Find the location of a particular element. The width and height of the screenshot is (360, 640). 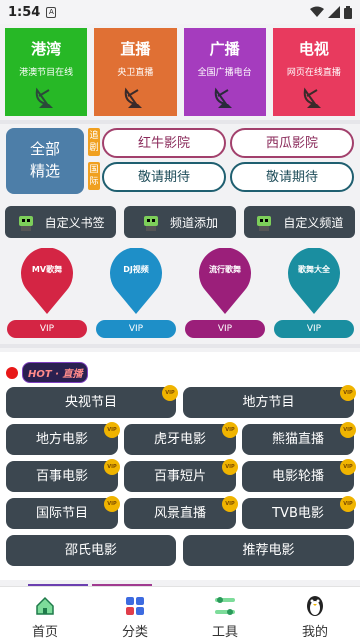

hongniu-cinema-button: 红牛影院 is located at coordinates (164, 143).